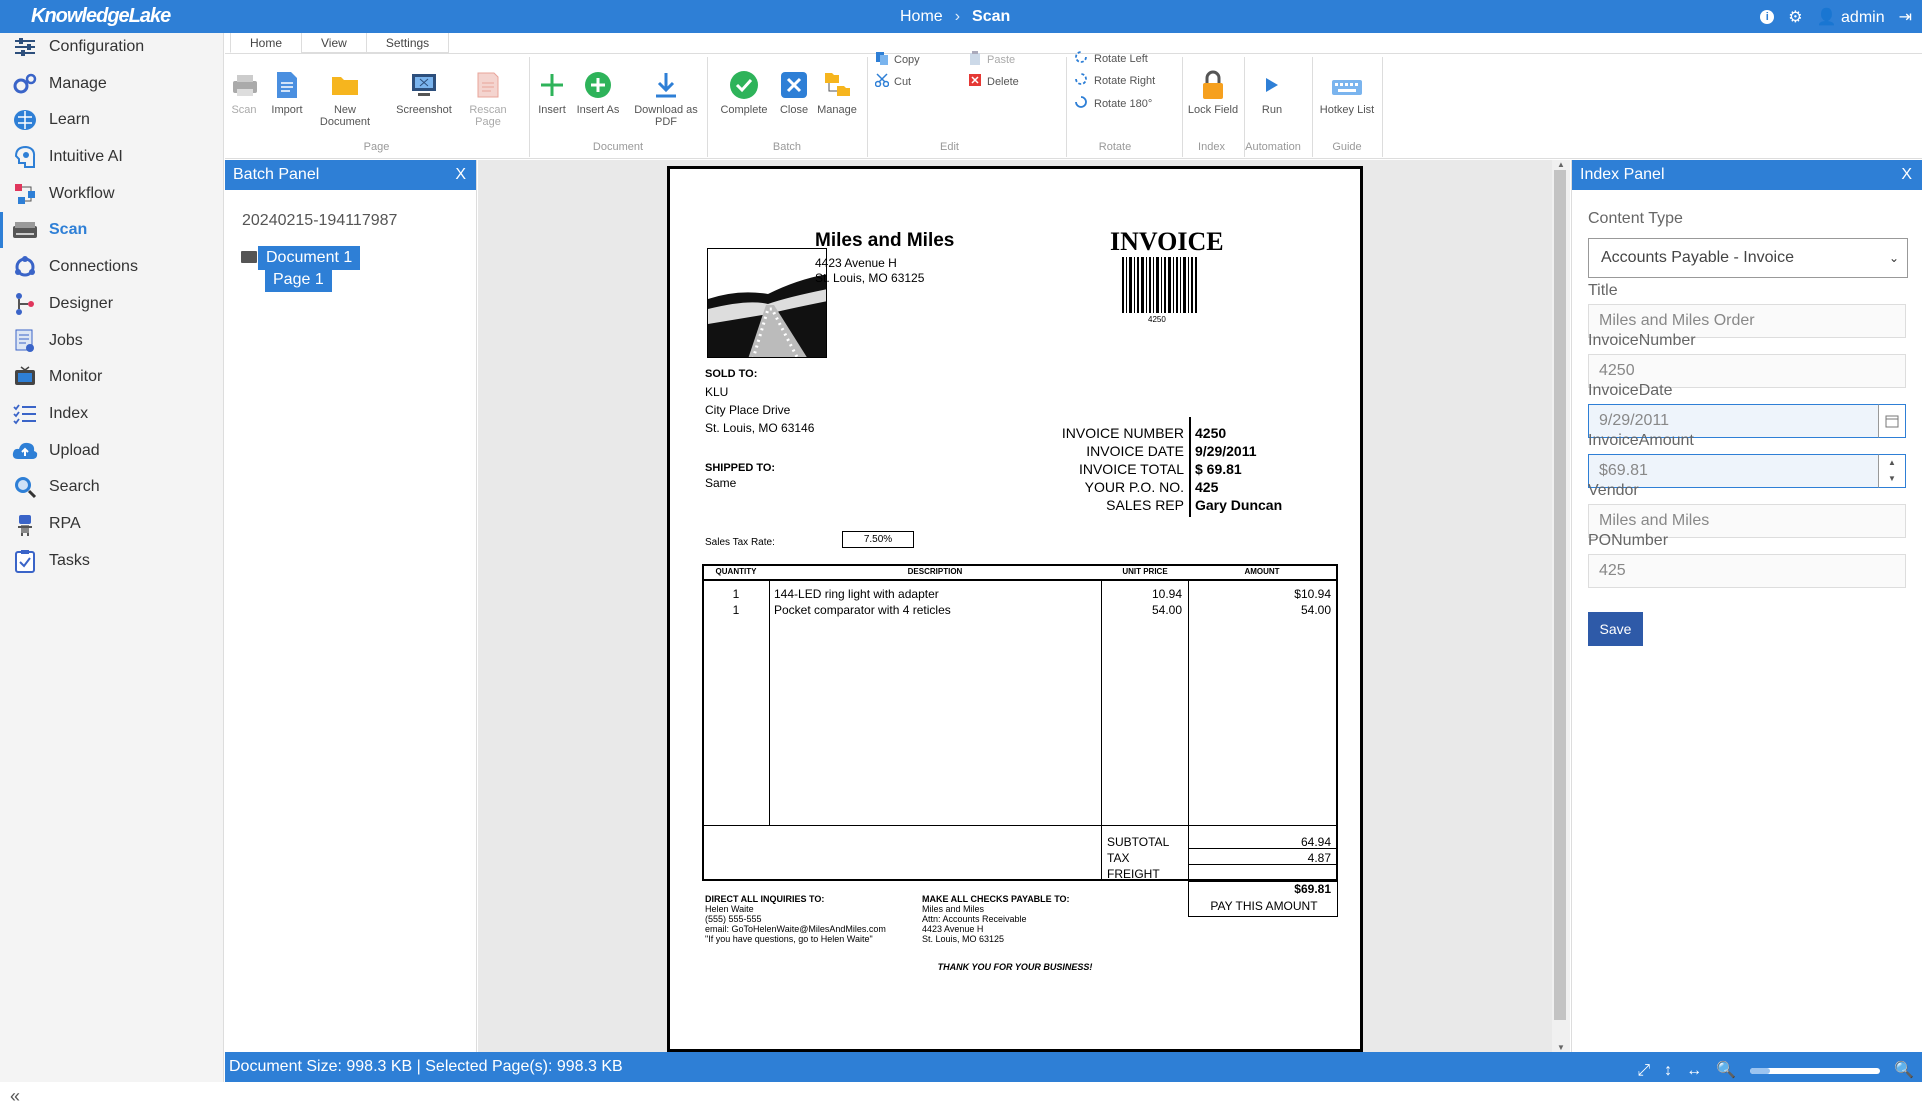 This screenshot has width=1922, height=1107. I want to click on stepper-up-icon: ▲, so click(1892, 463).